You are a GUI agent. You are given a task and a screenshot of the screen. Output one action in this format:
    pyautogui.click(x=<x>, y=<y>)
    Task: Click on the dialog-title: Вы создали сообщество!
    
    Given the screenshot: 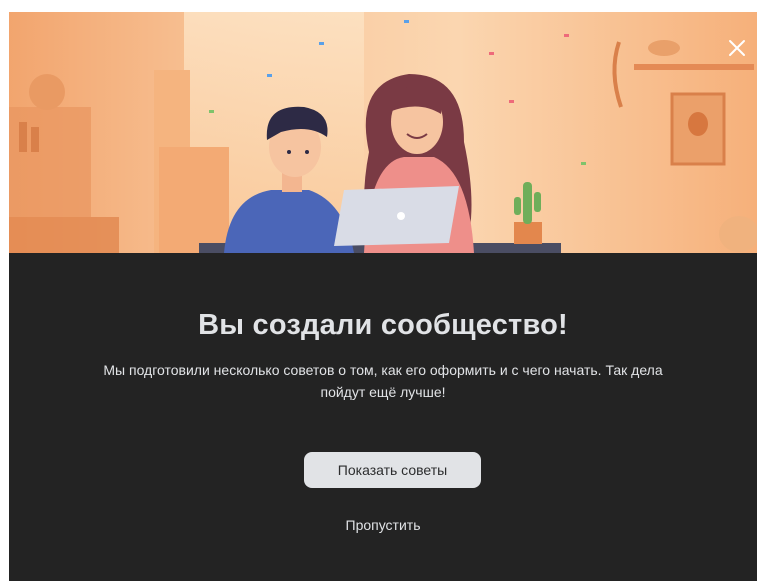 What is the action you would take?
    pyautogui.click(x=383, y=325)
    